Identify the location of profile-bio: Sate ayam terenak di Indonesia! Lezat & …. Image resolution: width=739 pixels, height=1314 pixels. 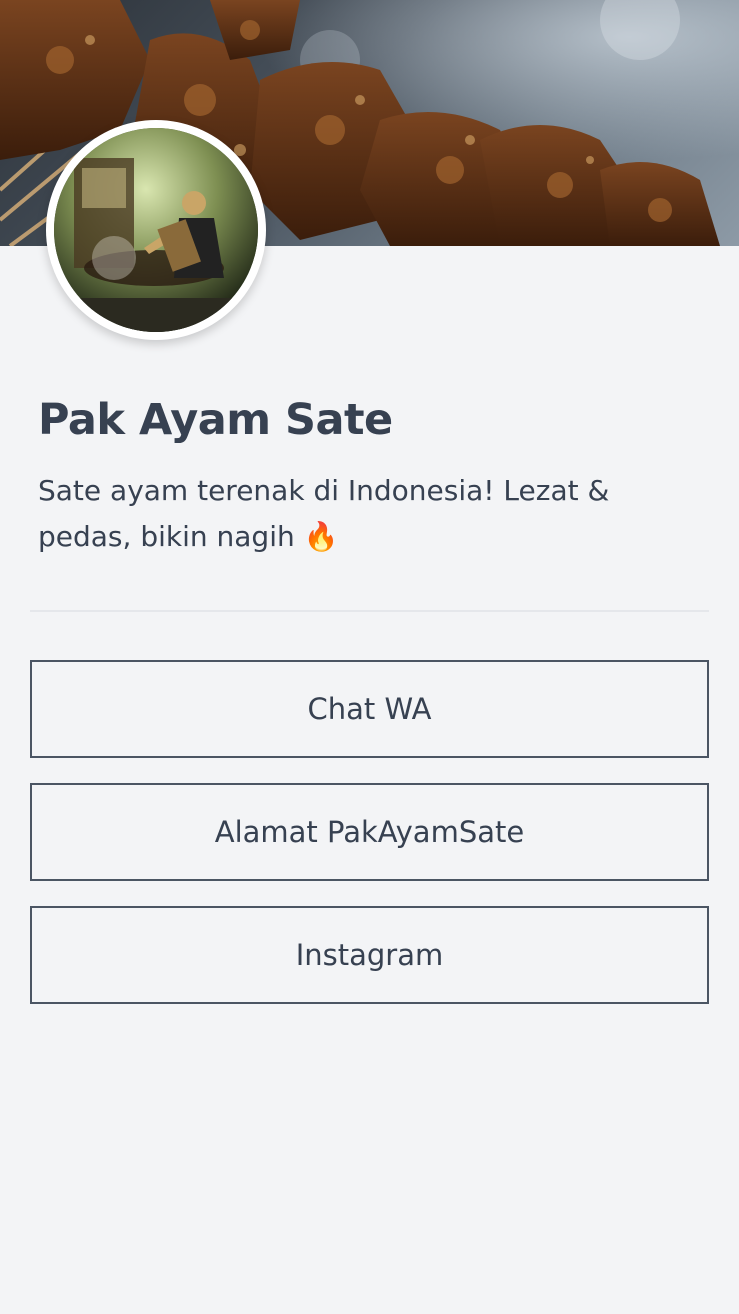
(373, 514).